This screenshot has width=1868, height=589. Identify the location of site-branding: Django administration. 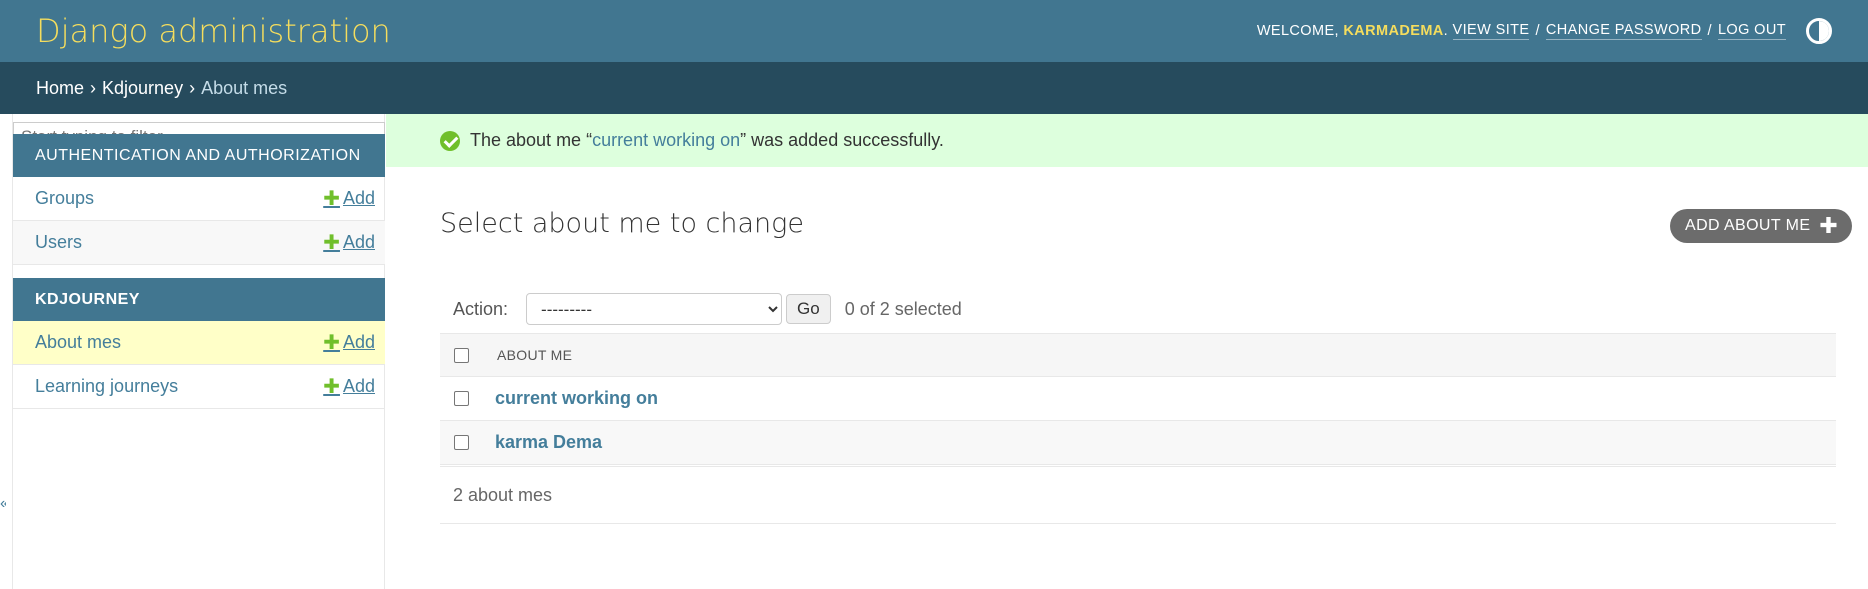
(213, 31).